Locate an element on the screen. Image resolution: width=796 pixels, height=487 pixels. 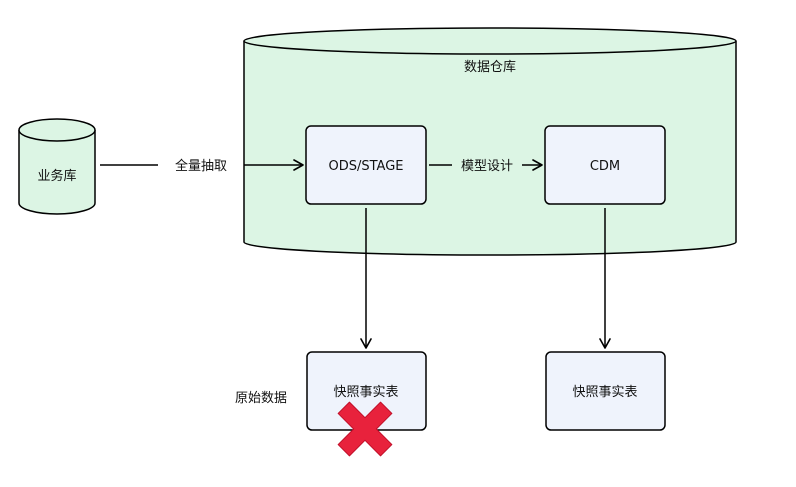
cdm-box: CDM is located at coordinates (605, 165).